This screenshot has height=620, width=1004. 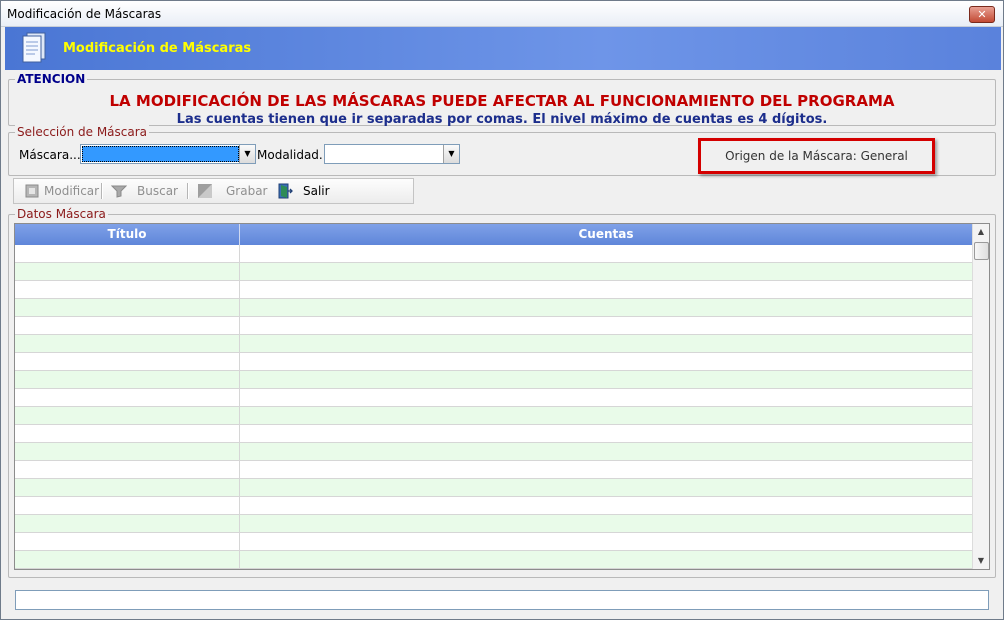 I want to click on mascara-dropdown: ▼, so click(x=168, y=154).